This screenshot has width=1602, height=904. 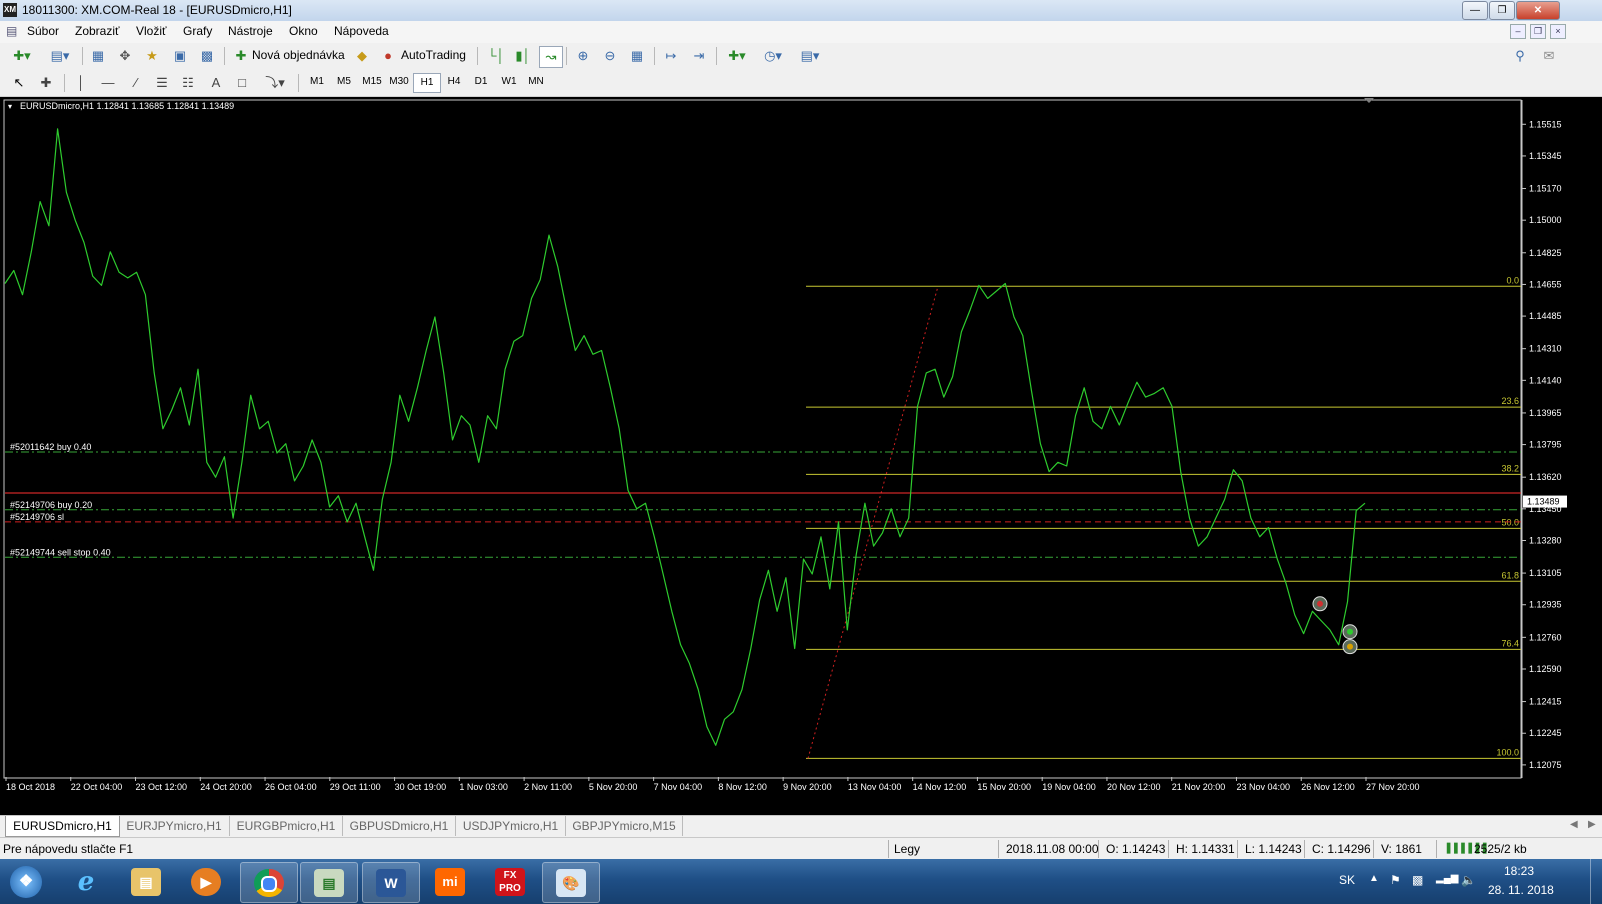 I want to click on trendline-icon: ∕, so click(x=136, y=83).